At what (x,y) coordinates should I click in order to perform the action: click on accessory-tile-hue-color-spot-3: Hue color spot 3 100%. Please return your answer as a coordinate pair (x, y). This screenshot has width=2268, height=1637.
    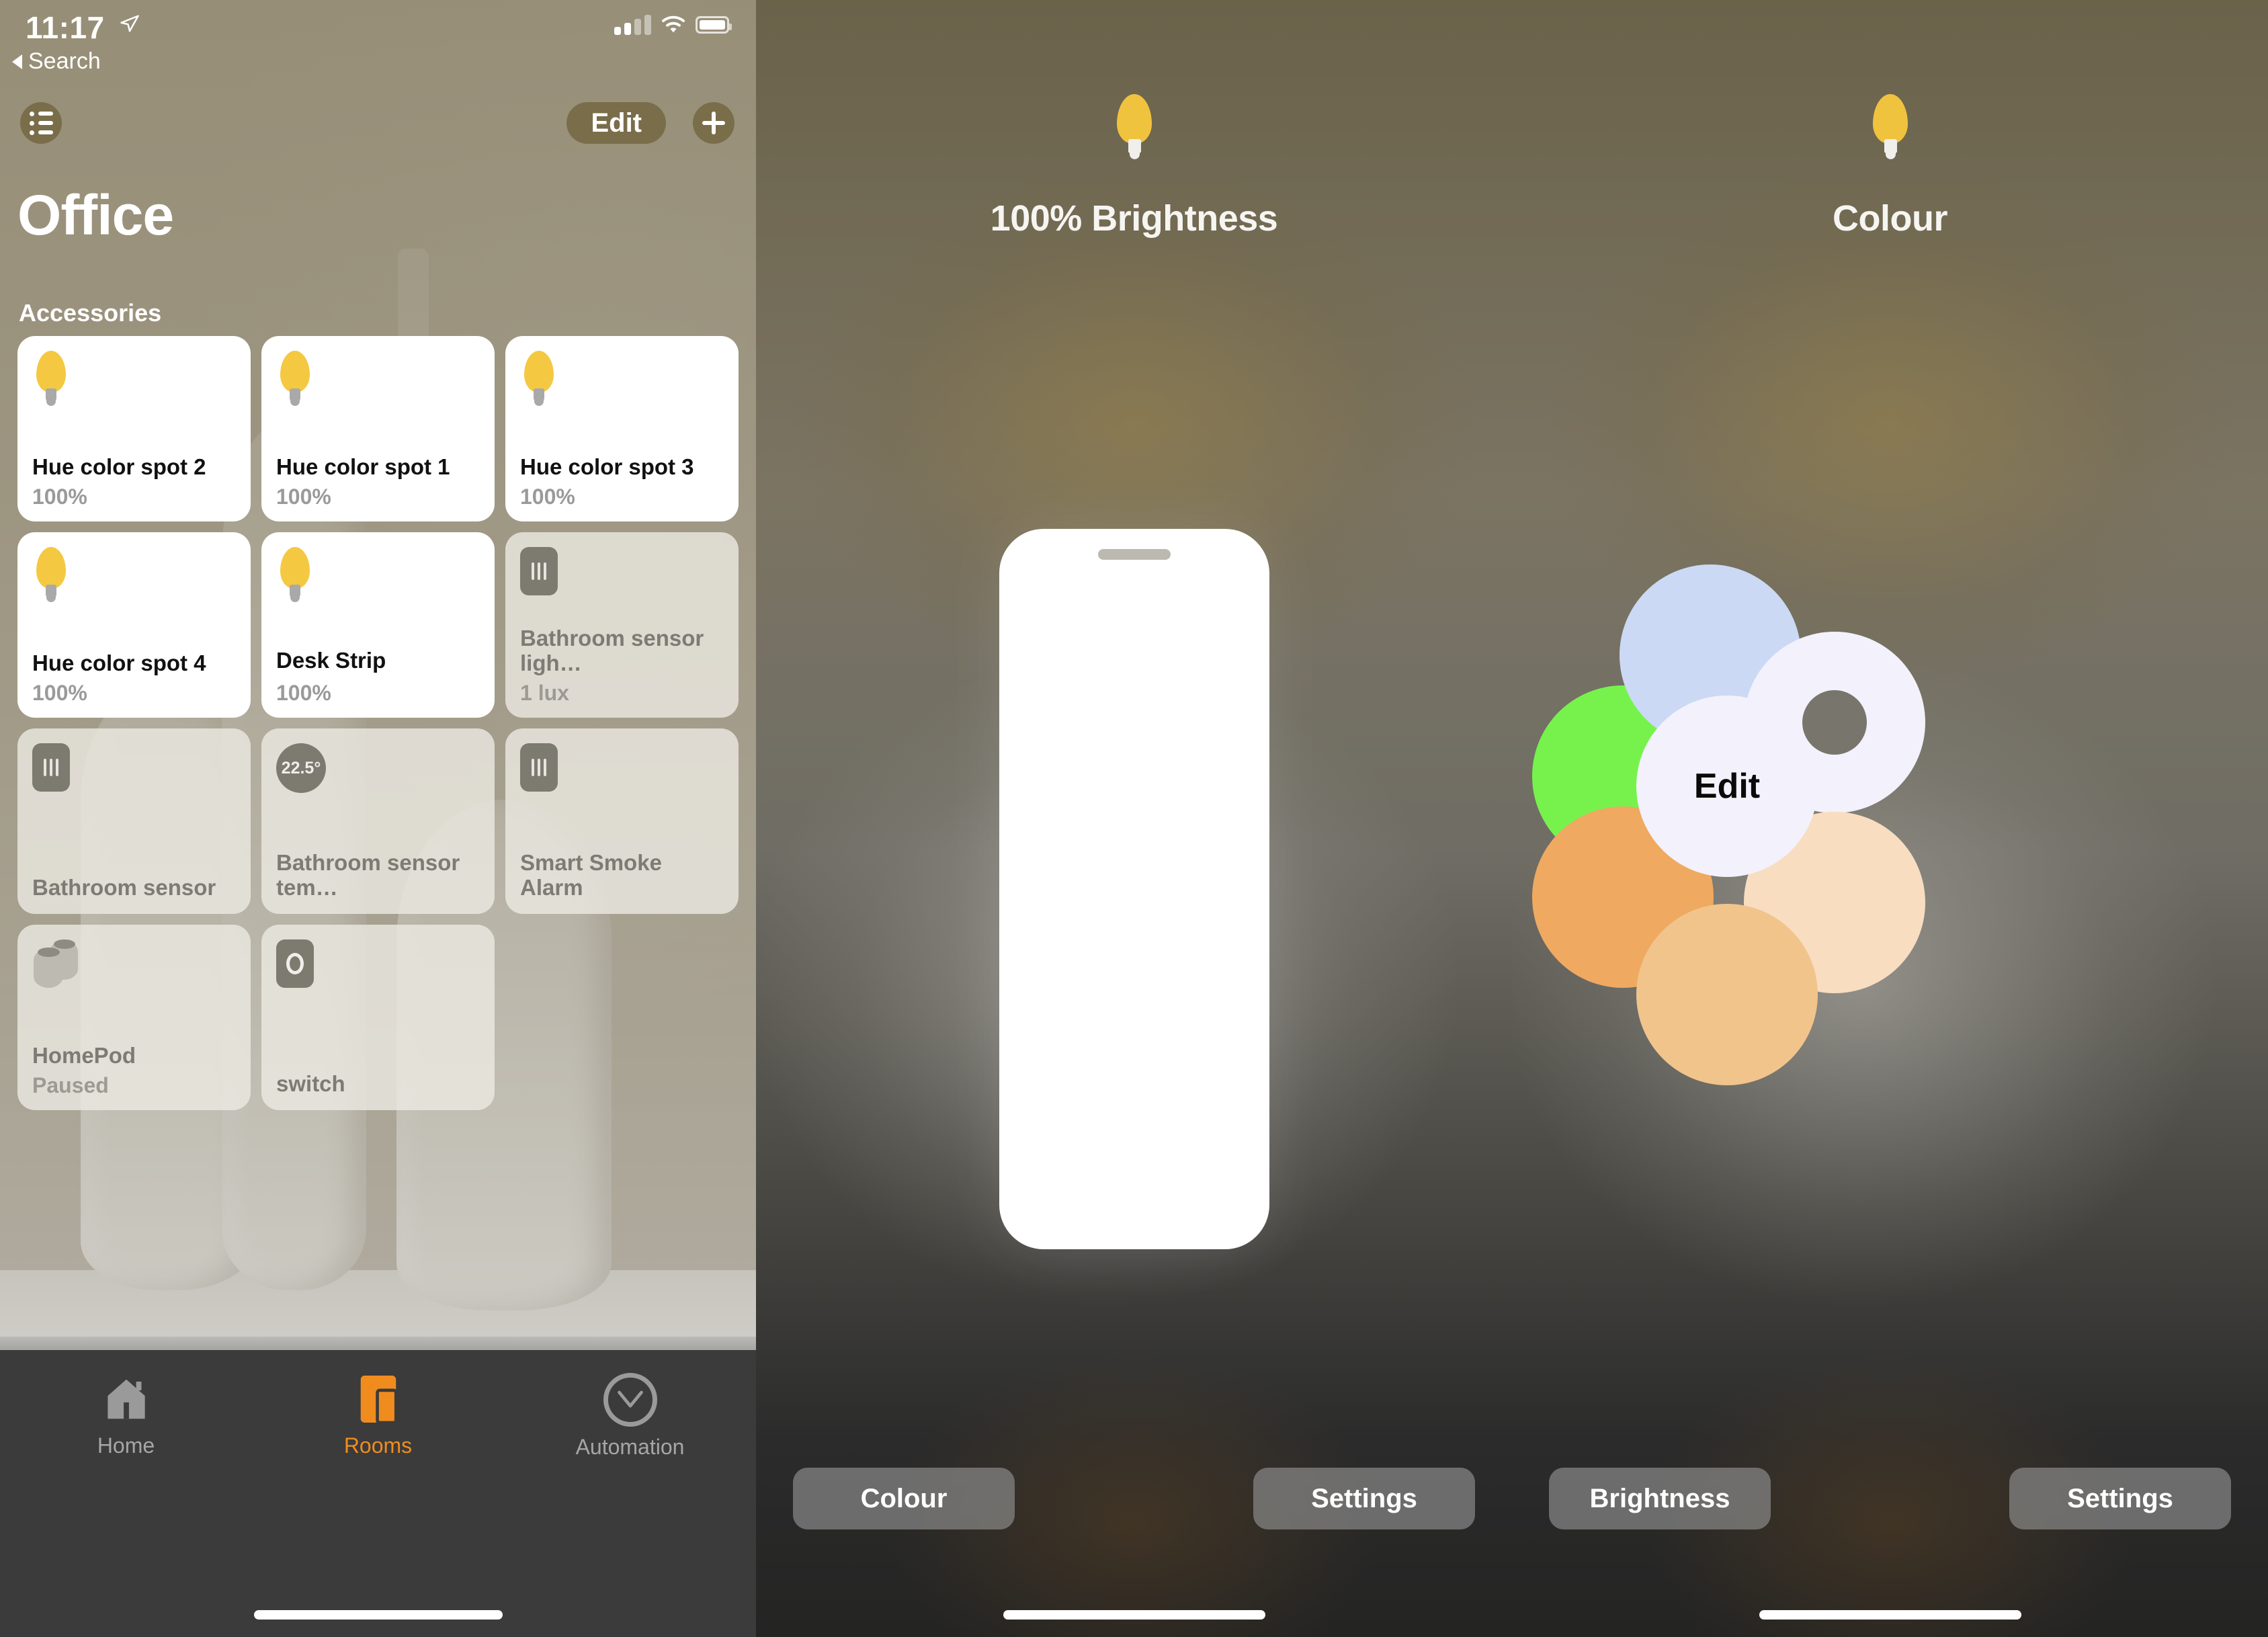
    Looking at the image, I should click on (622, 429).